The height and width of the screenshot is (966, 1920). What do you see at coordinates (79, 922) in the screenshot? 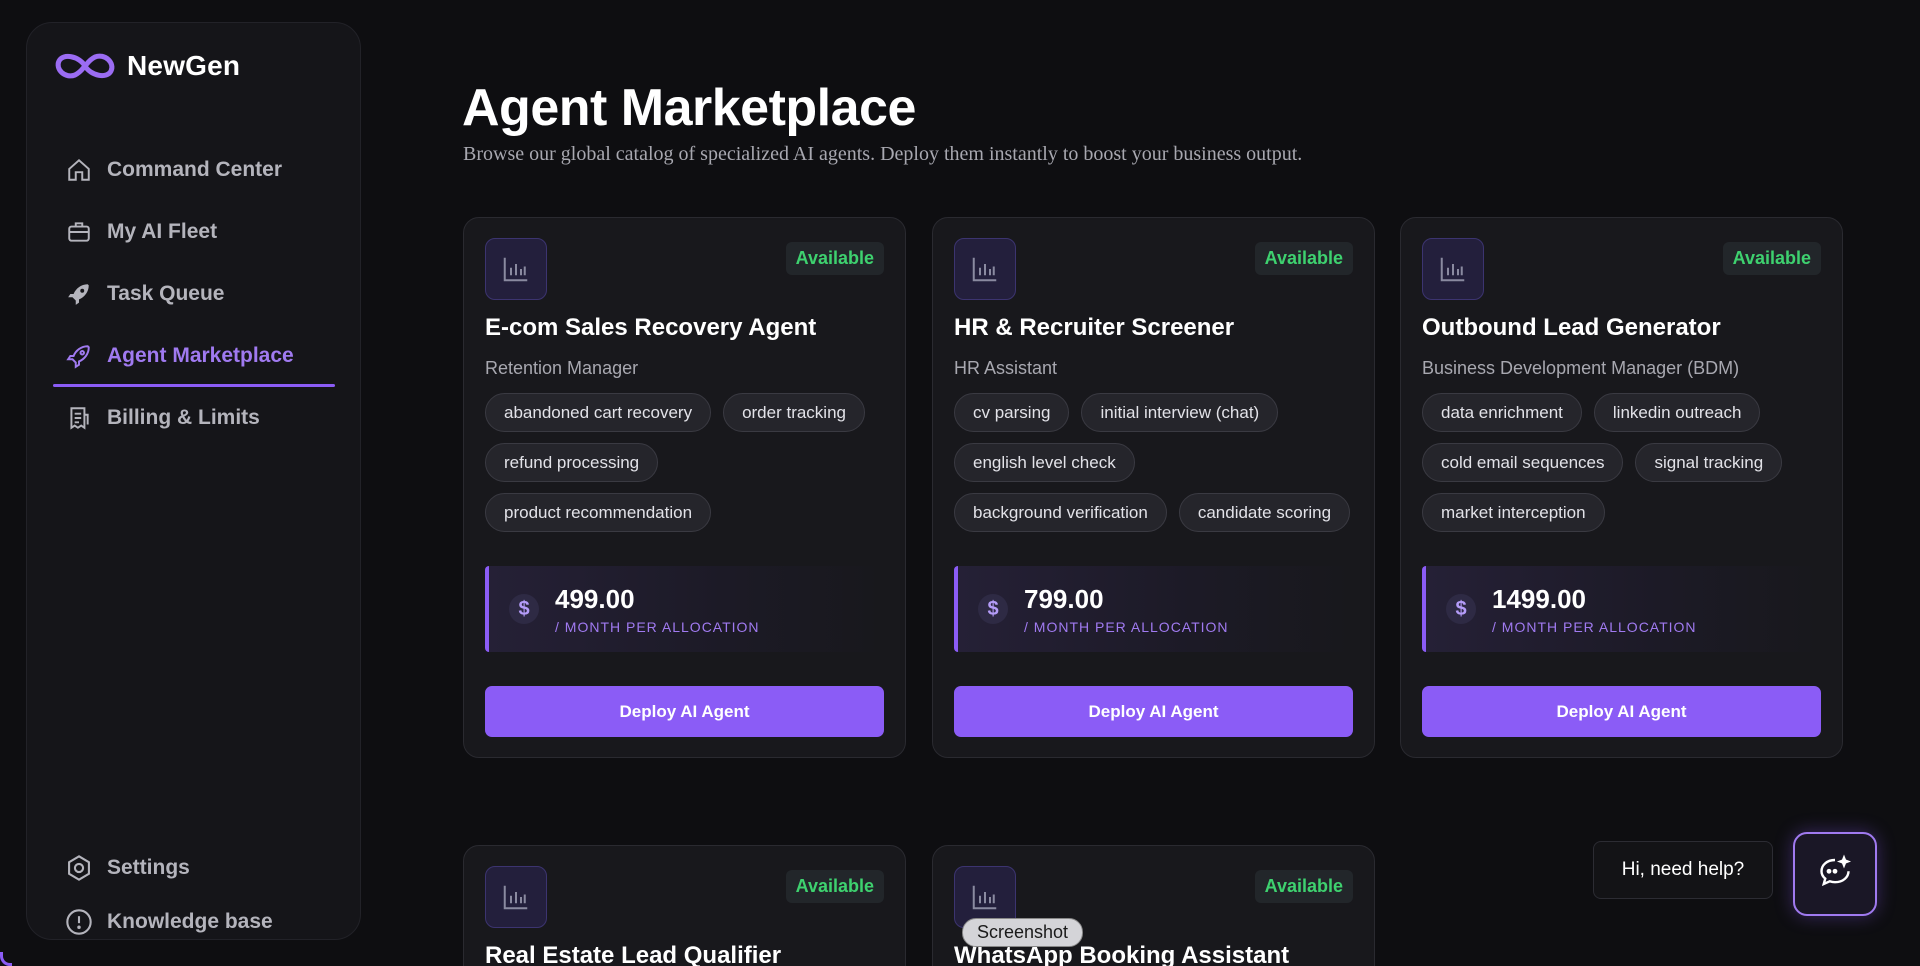
I see `info-icon` at bounding box center [79, 922].